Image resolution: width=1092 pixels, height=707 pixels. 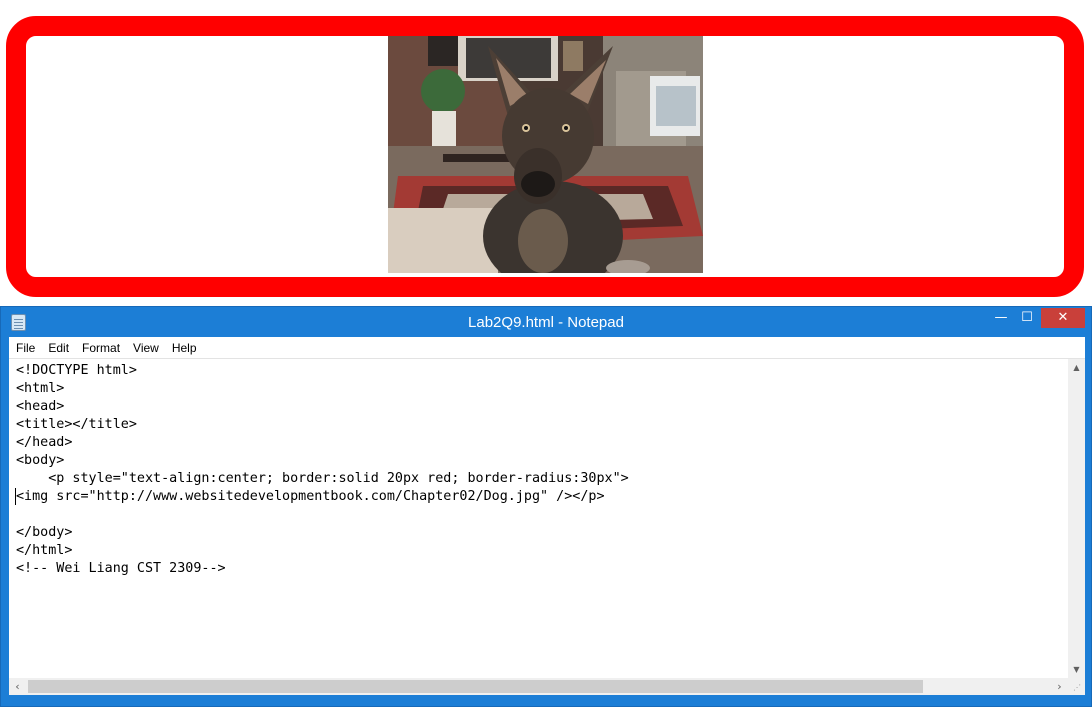 What do you see at coordinates (76, 370) in the screenshot?
I see `code-line: <!DOCTYPE html>` at bounding box center [76, 370].